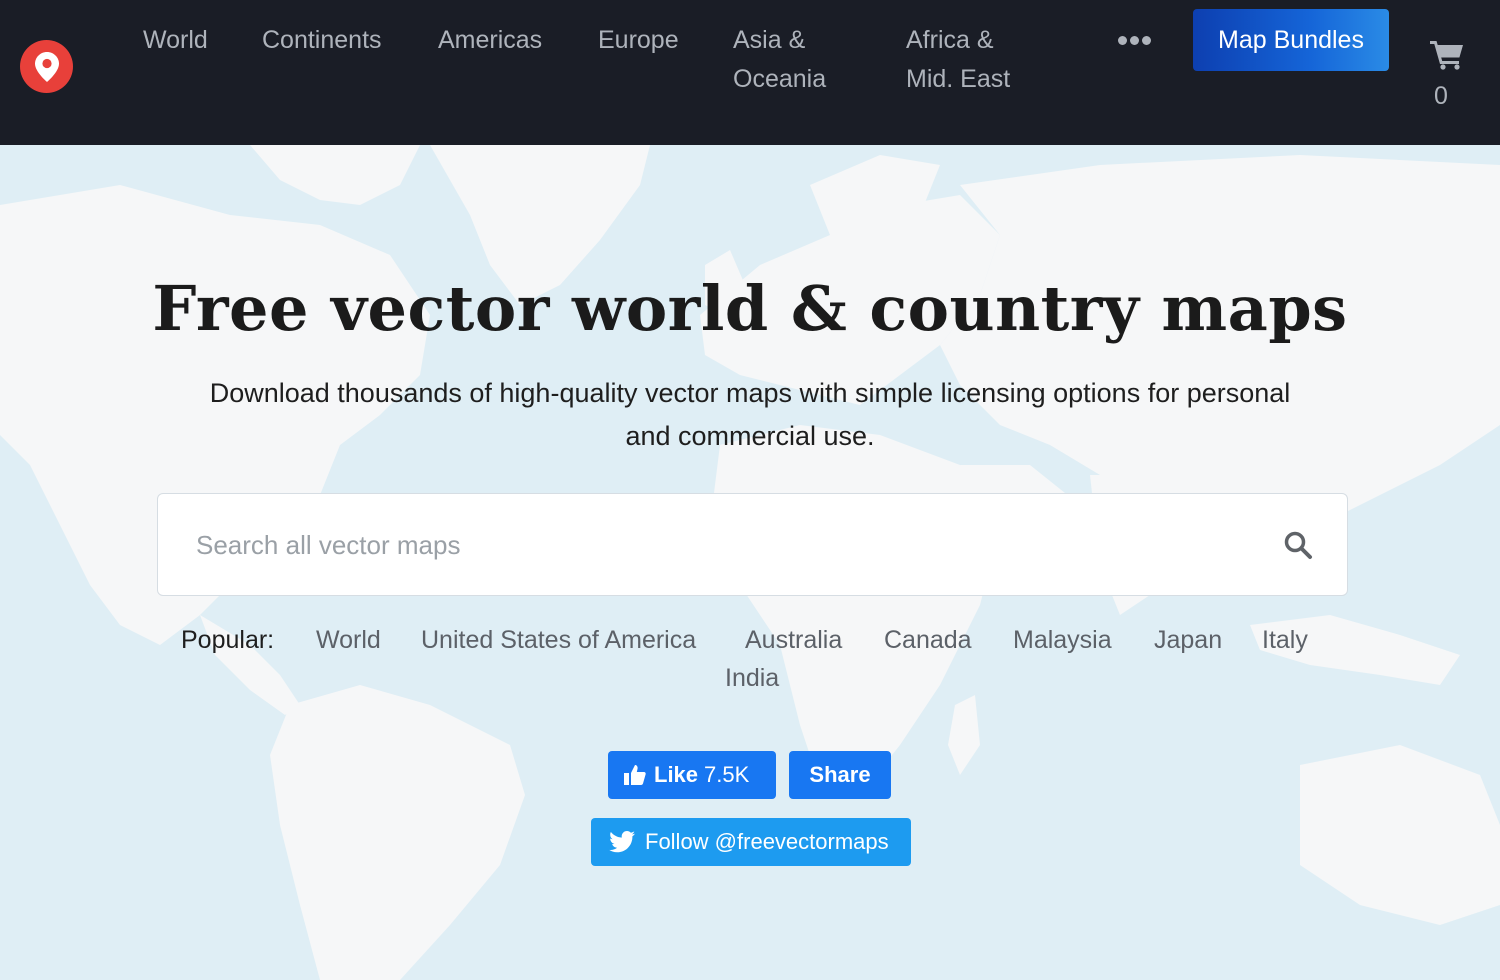 Image resolution: width=1500 pixels, height=980 pixels. Describe the element at coordinates (750, 308) in the screenshot. I see `page-title: Free vector world & country maps` at that location.